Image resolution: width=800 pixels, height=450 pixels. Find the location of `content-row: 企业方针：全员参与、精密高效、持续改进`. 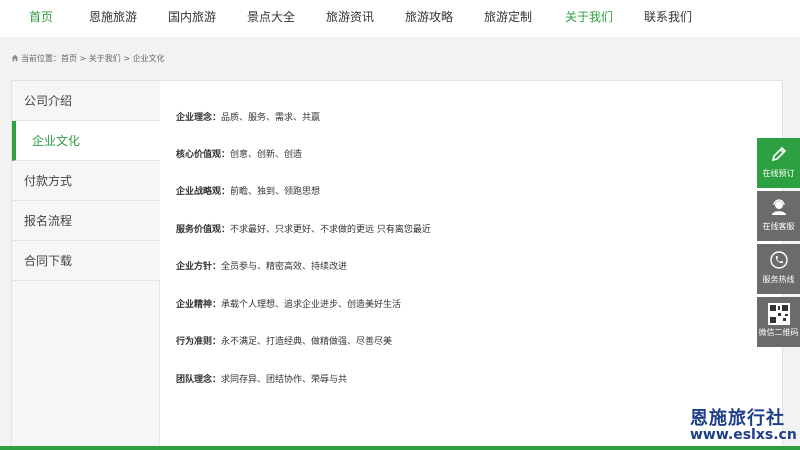

content-row: 企业方针：全员参与、精密高效、持续改进 is located at coordinates (261, 265).